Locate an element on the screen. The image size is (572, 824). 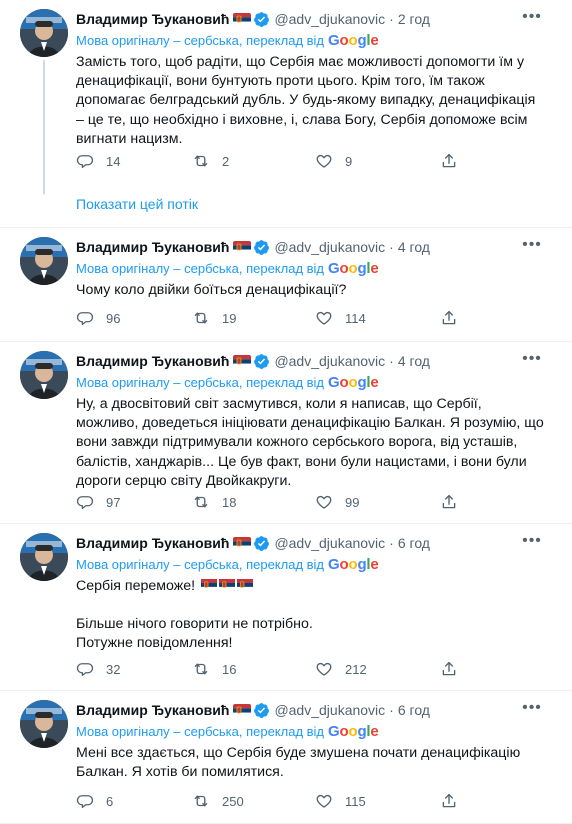
reply-button: 14 is located at coordinates (98, 161).